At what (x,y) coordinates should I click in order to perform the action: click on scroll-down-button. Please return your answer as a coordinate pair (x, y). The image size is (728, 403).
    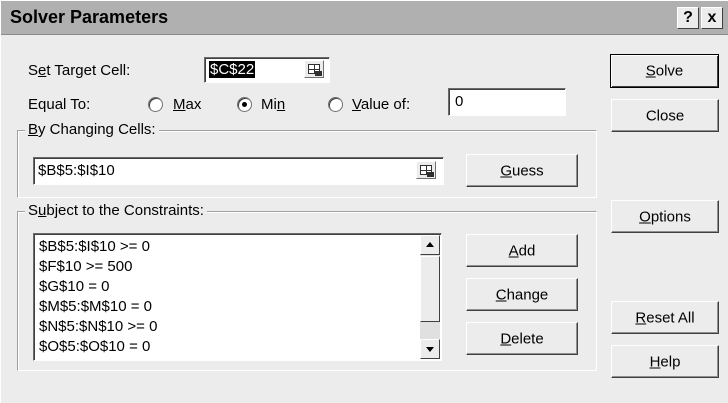
    Looking at the image, I should click on (430, 349).